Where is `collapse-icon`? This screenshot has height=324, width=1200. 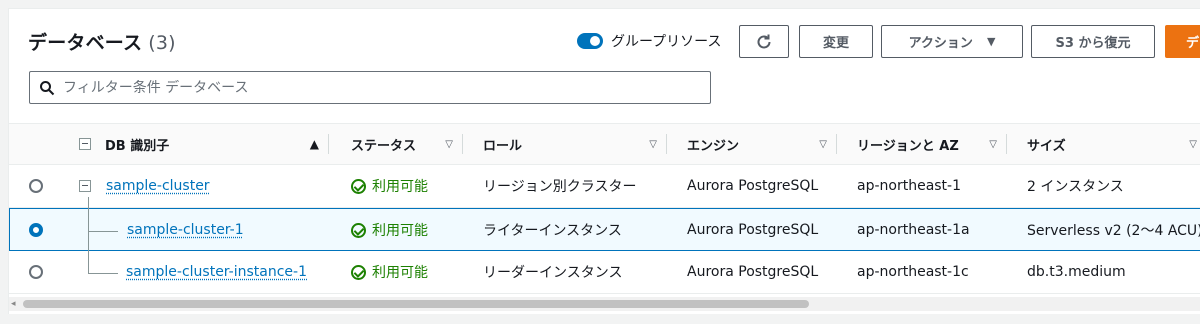
collapse-icon is located at coordinates (85, 186).